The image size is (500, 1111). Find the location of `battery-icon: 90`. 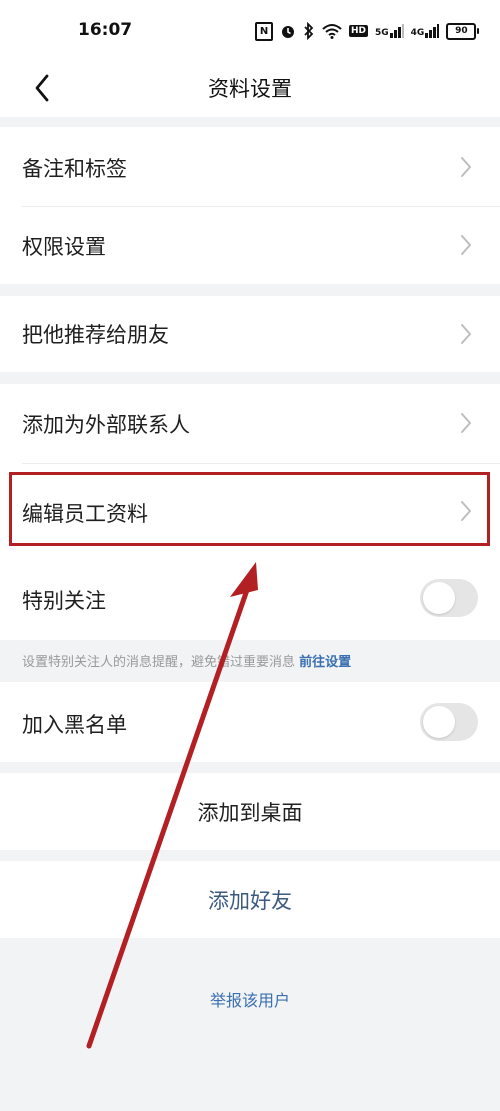

battery-icon: 90 is located at coordinates (463, 31).